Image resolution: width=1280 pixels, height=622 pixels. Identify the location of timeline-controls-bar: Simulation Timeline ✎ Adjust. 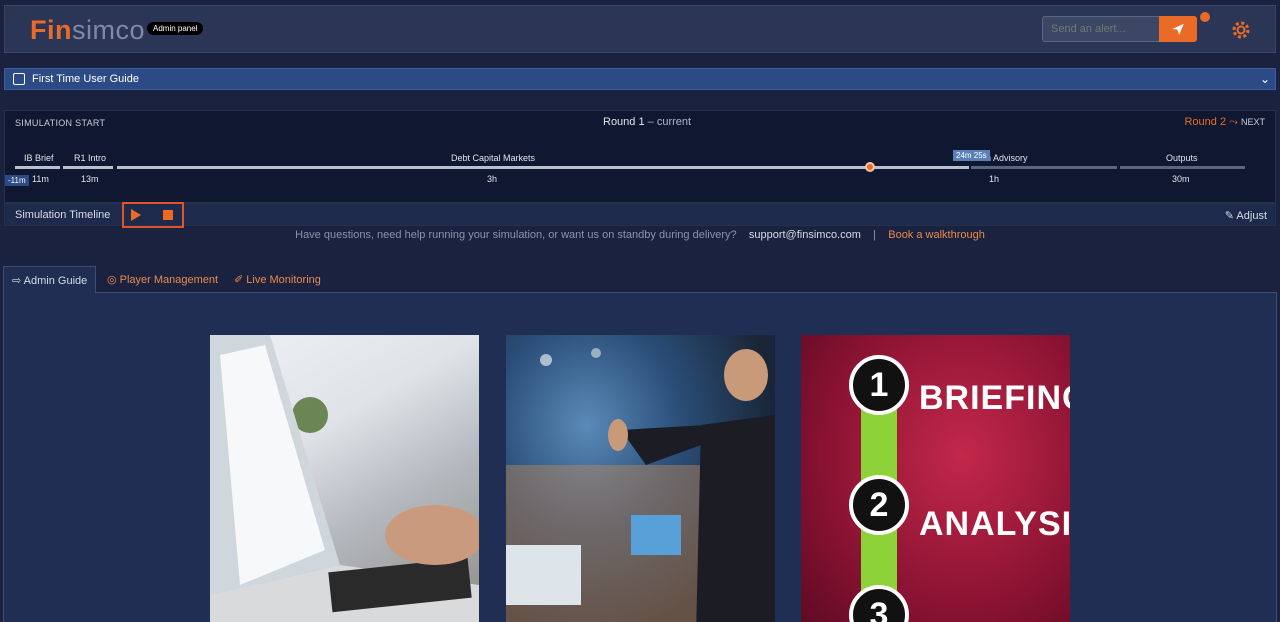
(640, 215).